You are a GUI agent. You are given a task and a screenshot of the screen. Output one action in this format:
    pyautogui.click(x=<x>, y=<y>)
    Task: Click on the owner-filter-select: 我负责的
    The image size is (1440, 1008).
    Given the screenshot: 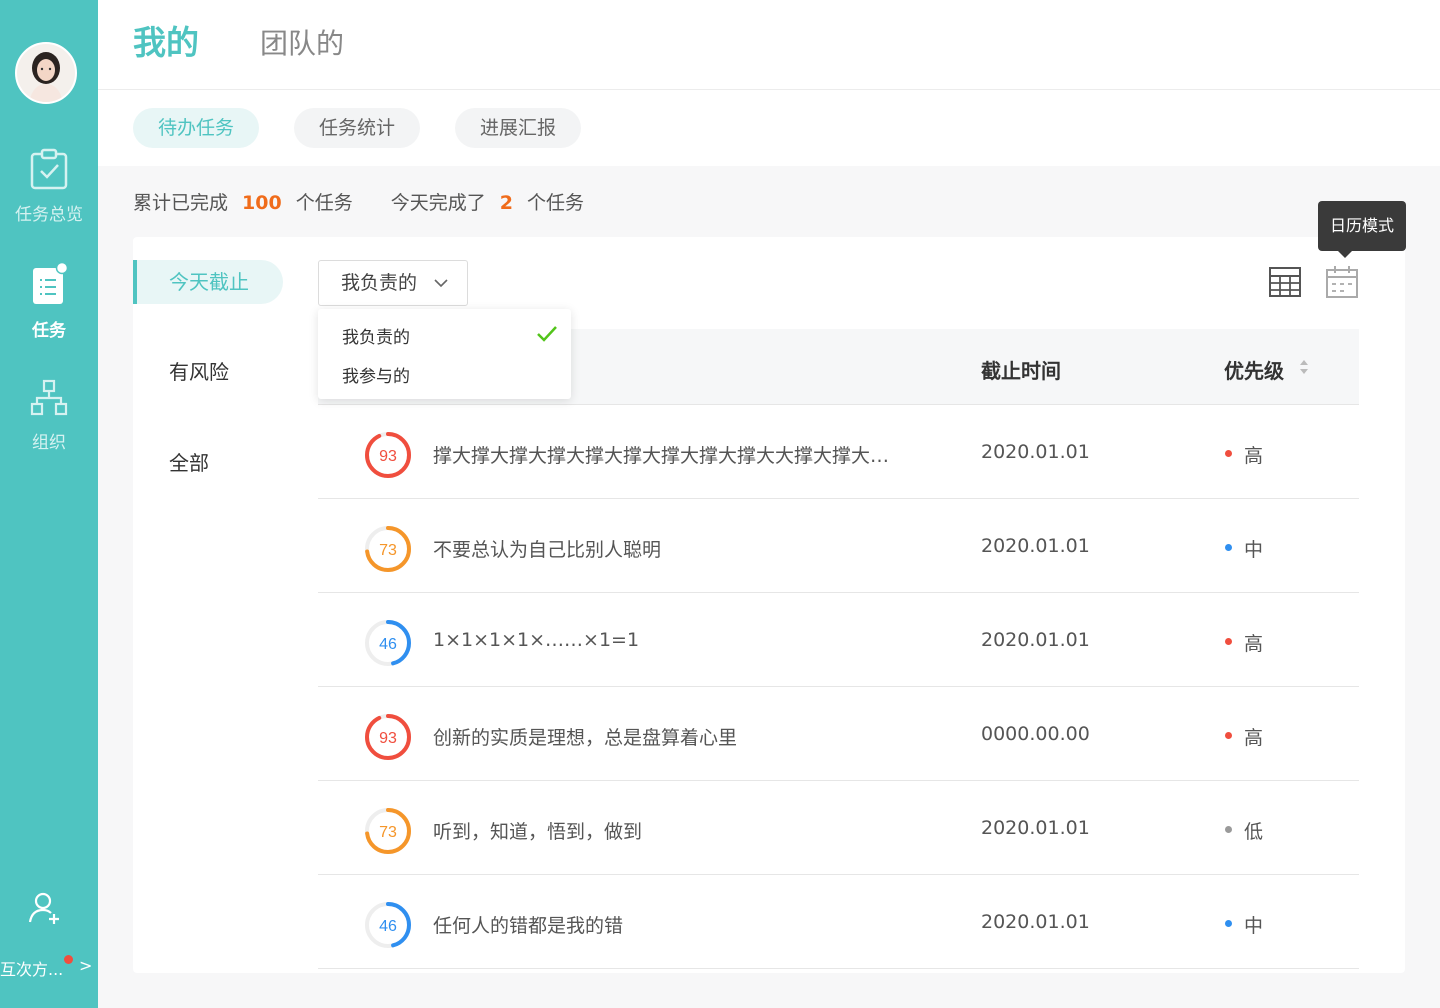 What is the action you would take?
    pyautogui.click(x=393, y=283)
    